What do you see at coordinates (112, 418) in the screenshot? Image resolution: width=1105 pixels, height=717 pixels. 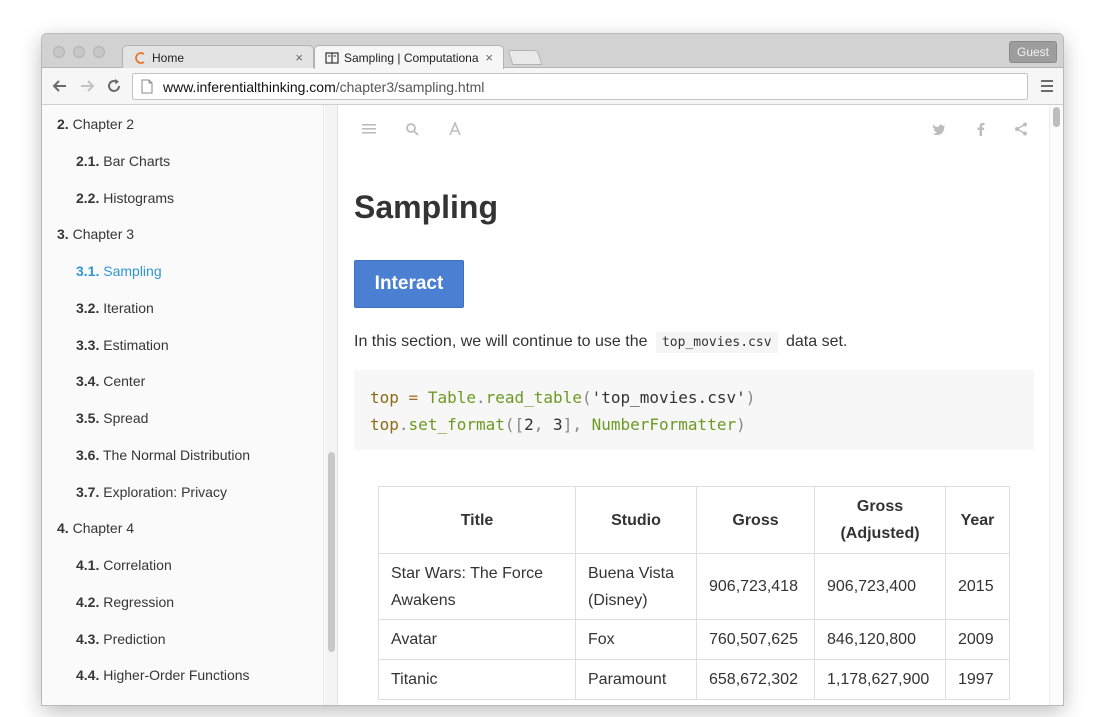 I see `sidebar-item: 3.5. Spread` at bounding box center [112, 418].